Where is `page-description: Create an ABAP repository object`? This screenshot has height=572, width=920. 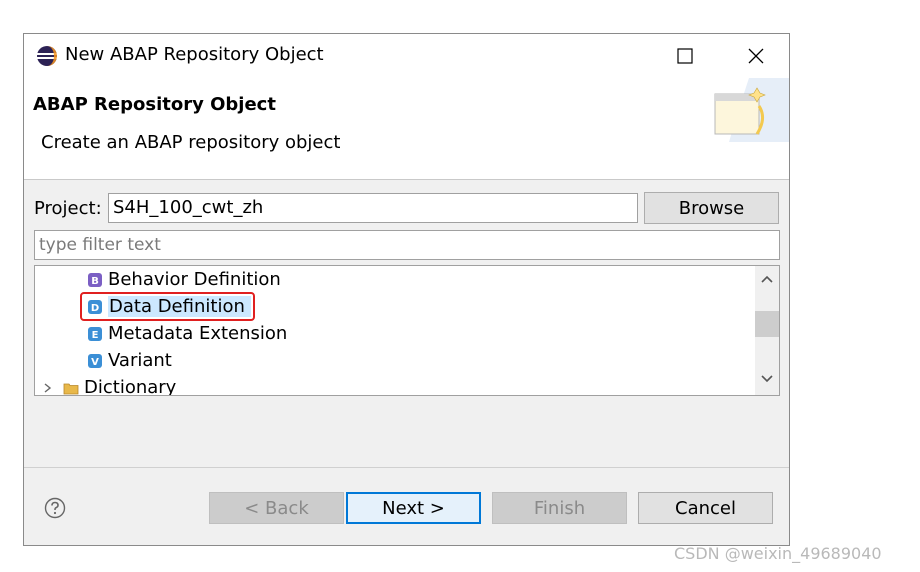
page-description: Create an ABAP repository object is located at coordinates (191, 142).